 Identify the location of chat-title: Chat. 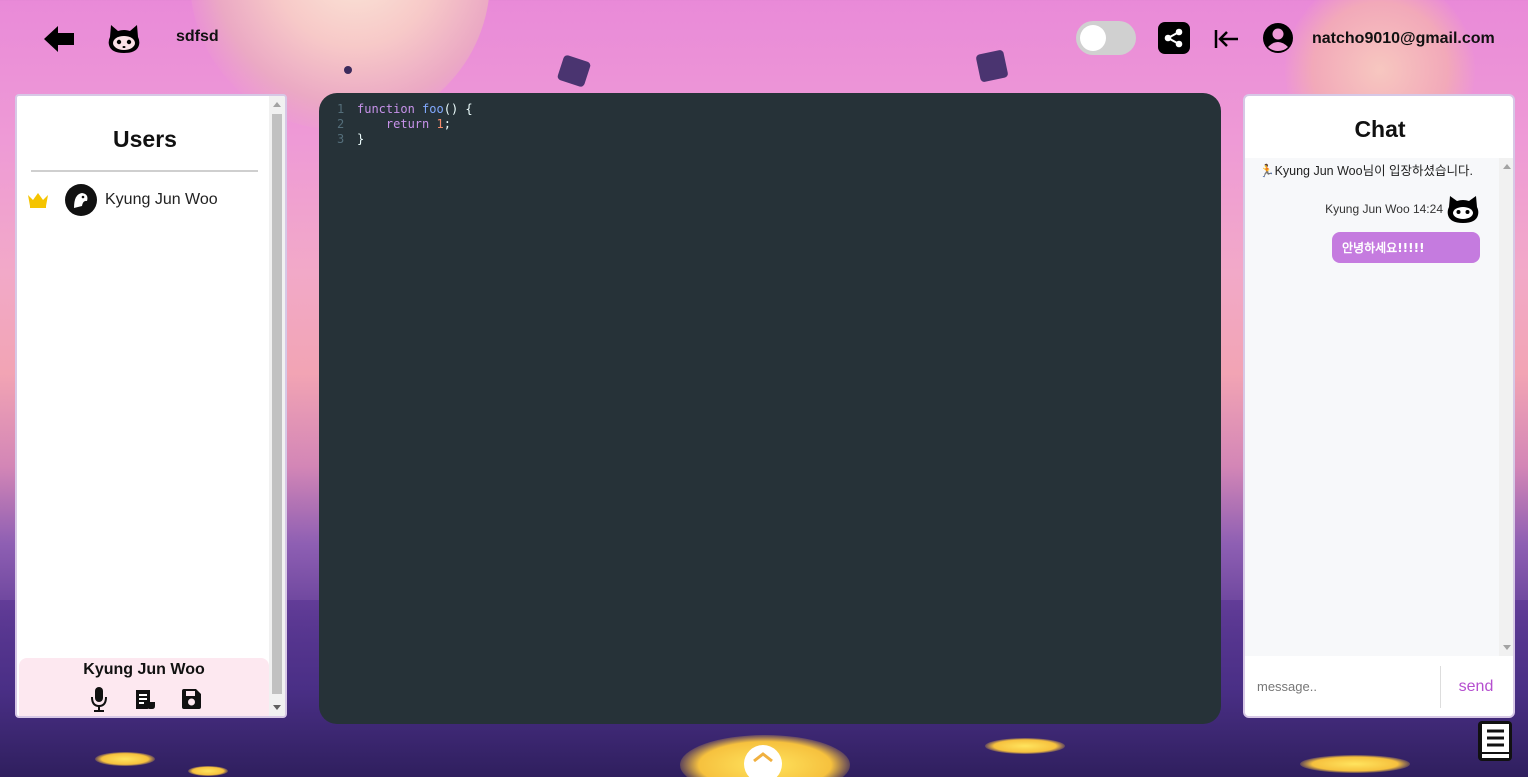
(1380, 129).